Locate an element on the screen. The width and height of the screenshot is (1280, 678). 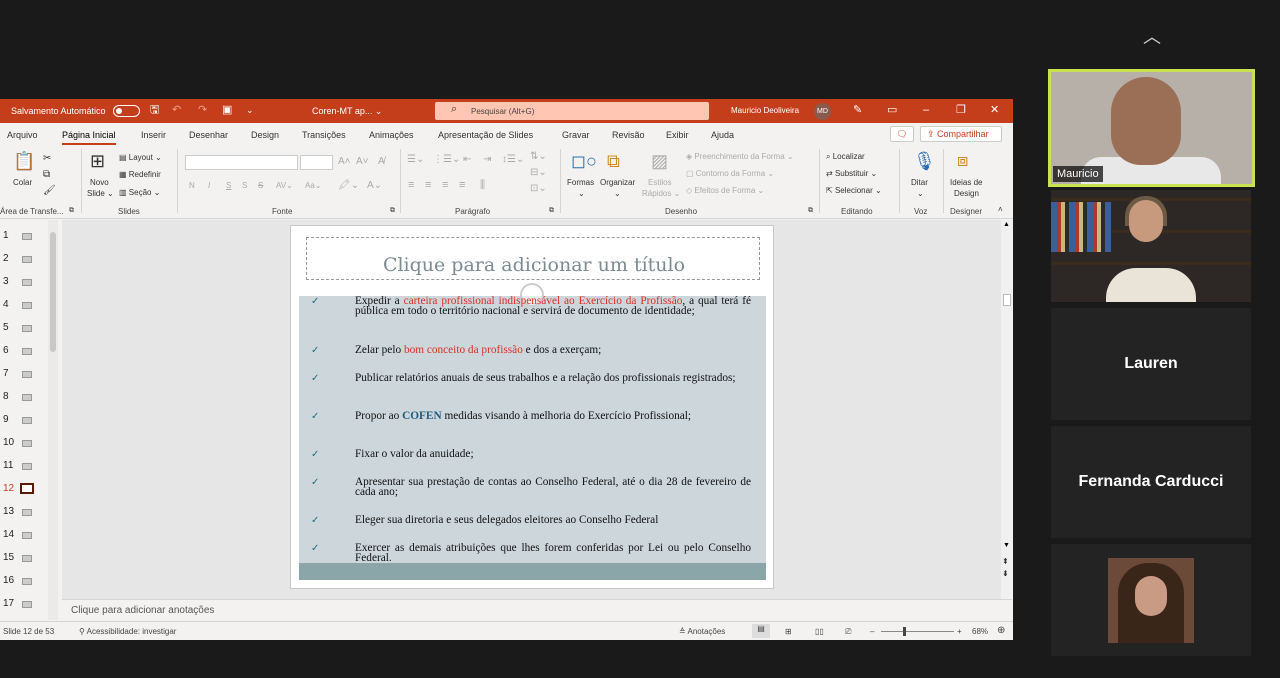
quick-styles-icon: ▨ is located at coordinates (659, 161).